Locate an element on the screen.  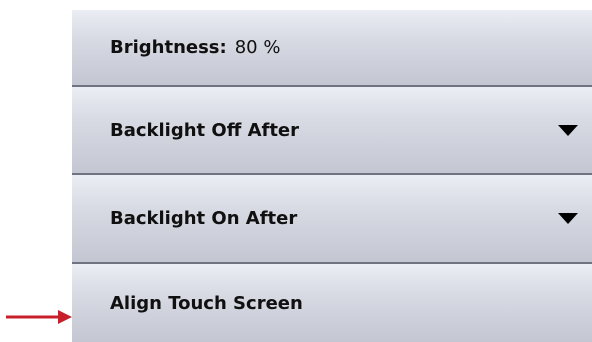
backlight-off-after-label: Backlight Off After is located at coordinates (205, 130).